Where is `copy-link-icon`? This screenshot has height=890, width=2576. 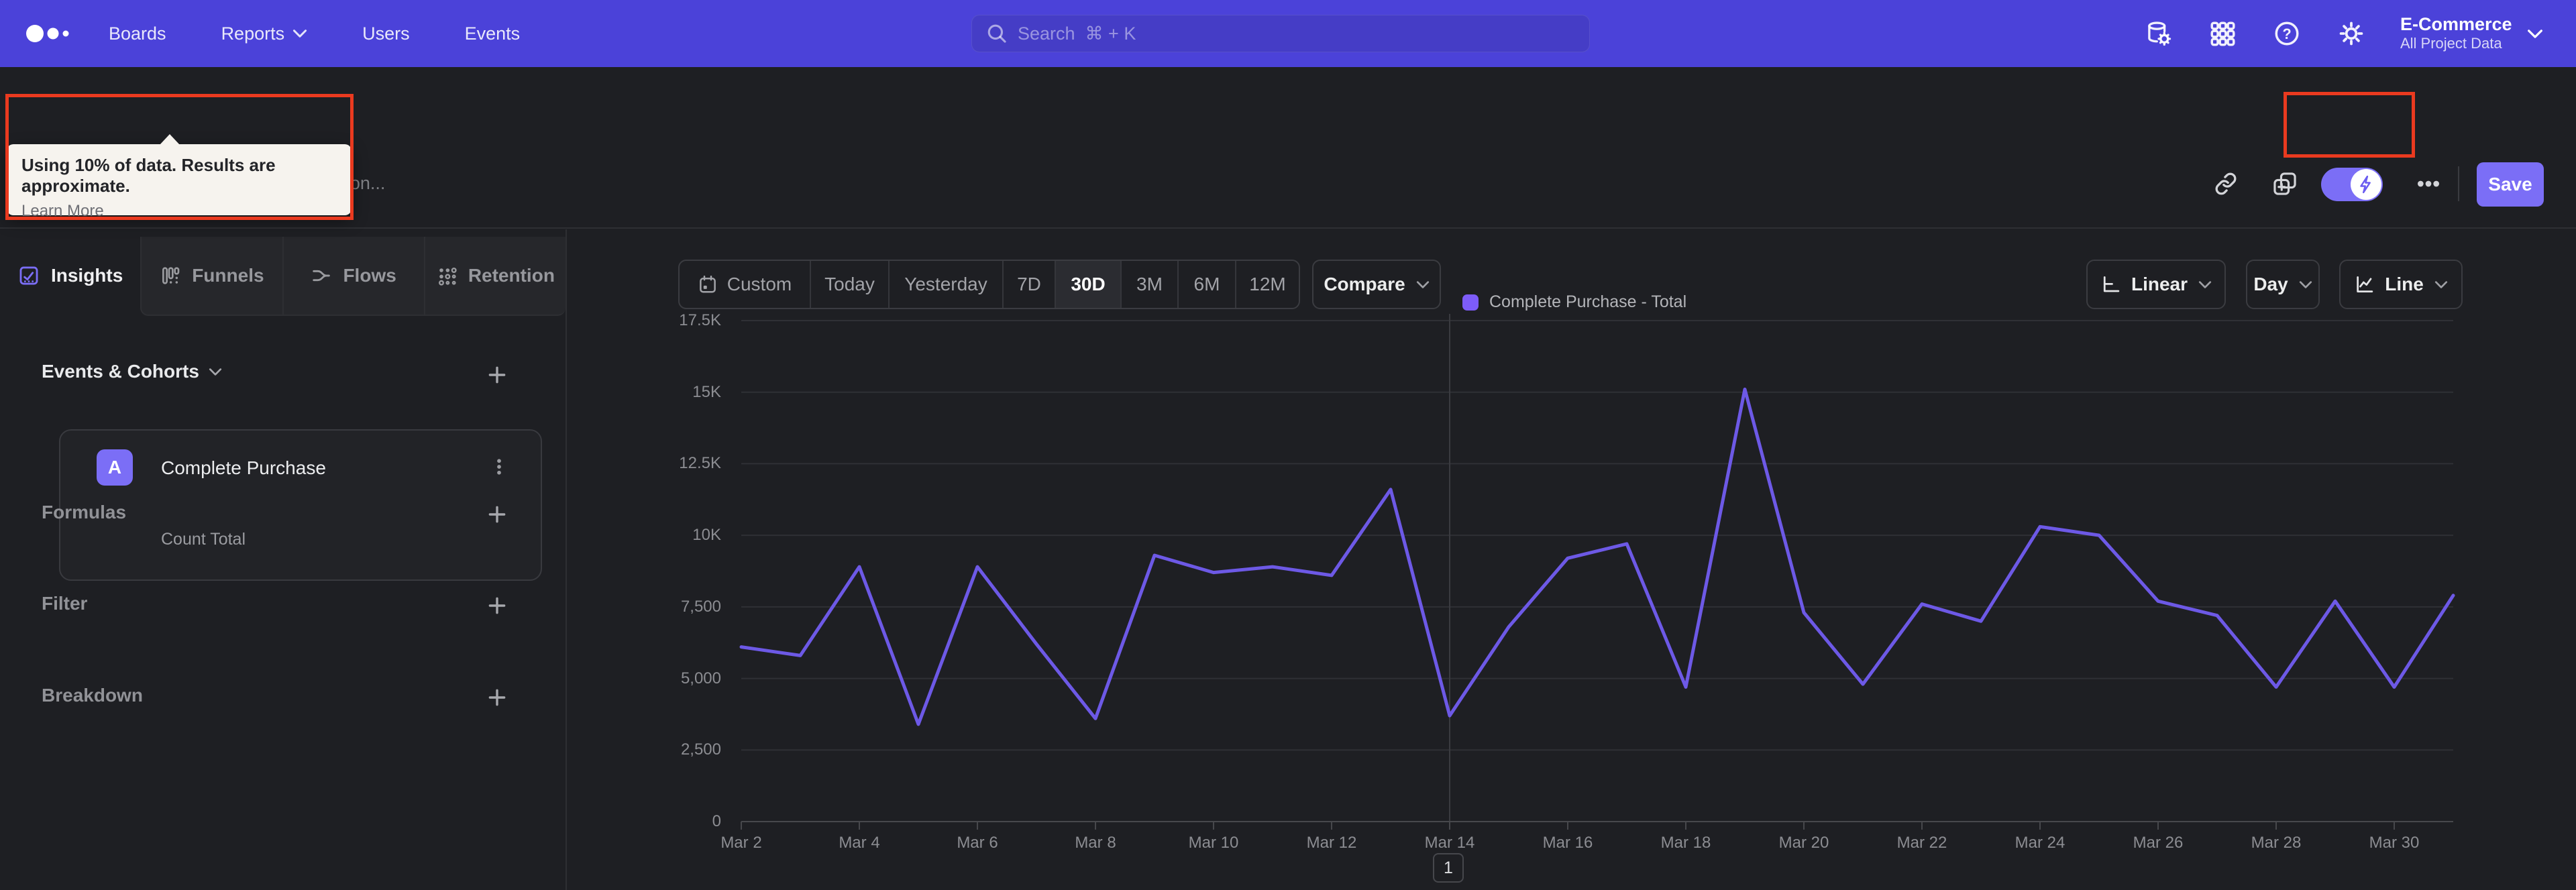
copy-link-icon is located at coordinates (2226, 184).